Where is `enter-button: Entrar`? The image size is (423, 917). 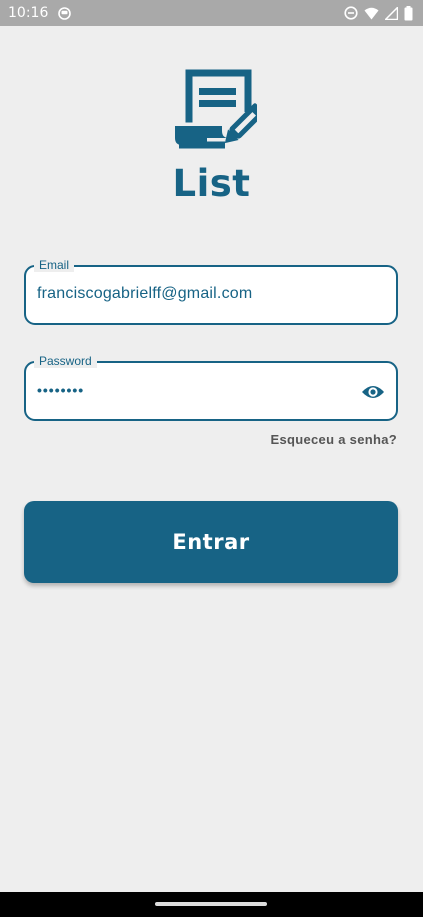 enter-button: Entrar is located at coordinates (211, 542).